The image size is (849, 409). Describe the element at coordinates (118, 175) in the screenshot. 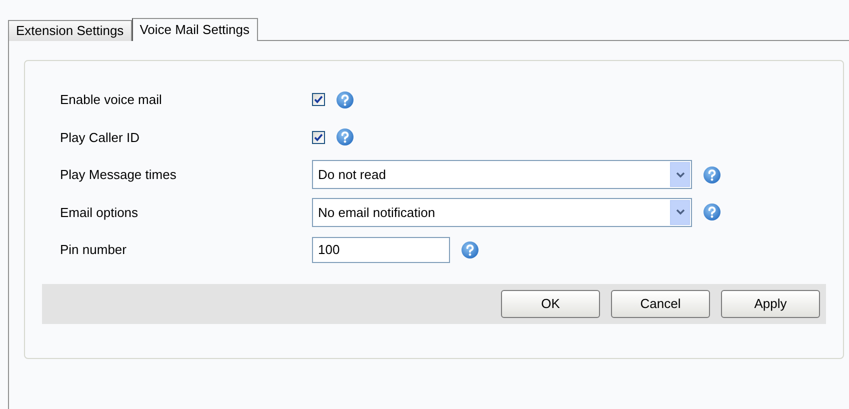

I see `field-label: Play Message times` at that location.